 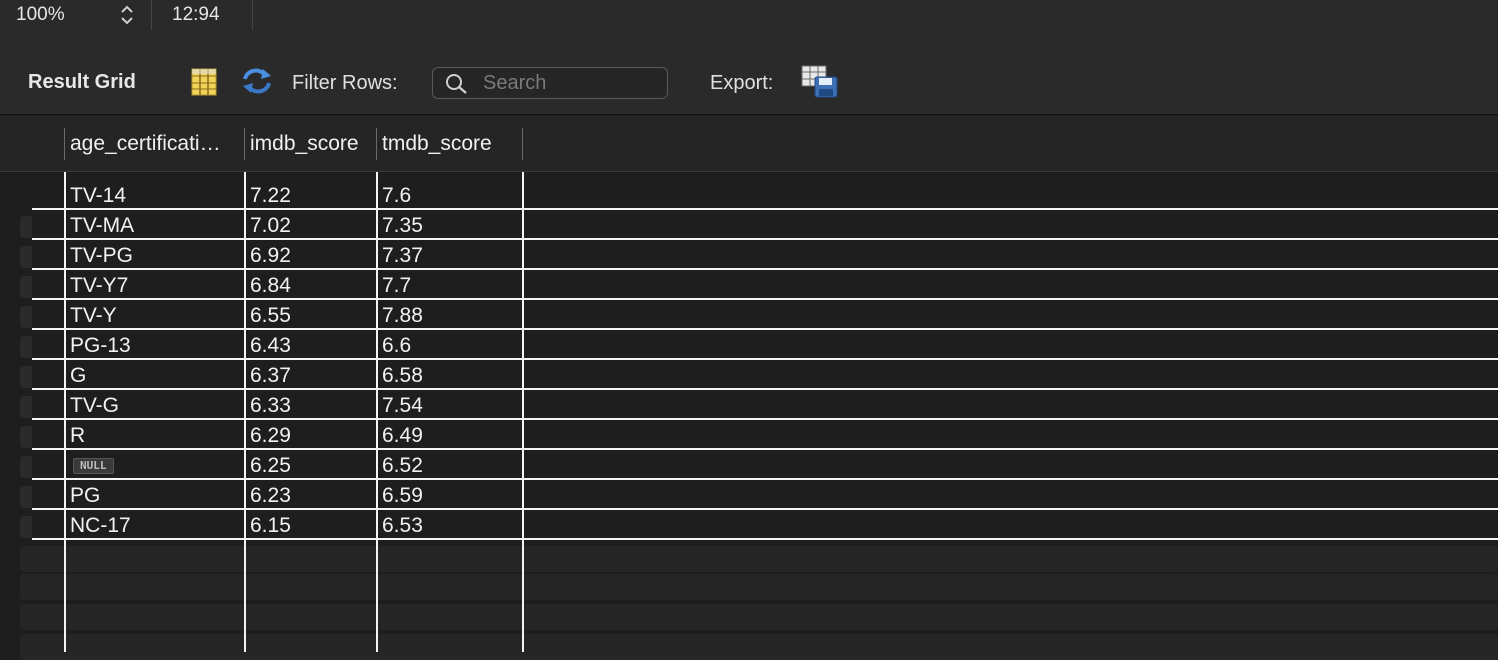 What do you see at coordinates (78, 376) in the screenshot?
I see `cell-age-certification: G` at bounding box center [78, 376].